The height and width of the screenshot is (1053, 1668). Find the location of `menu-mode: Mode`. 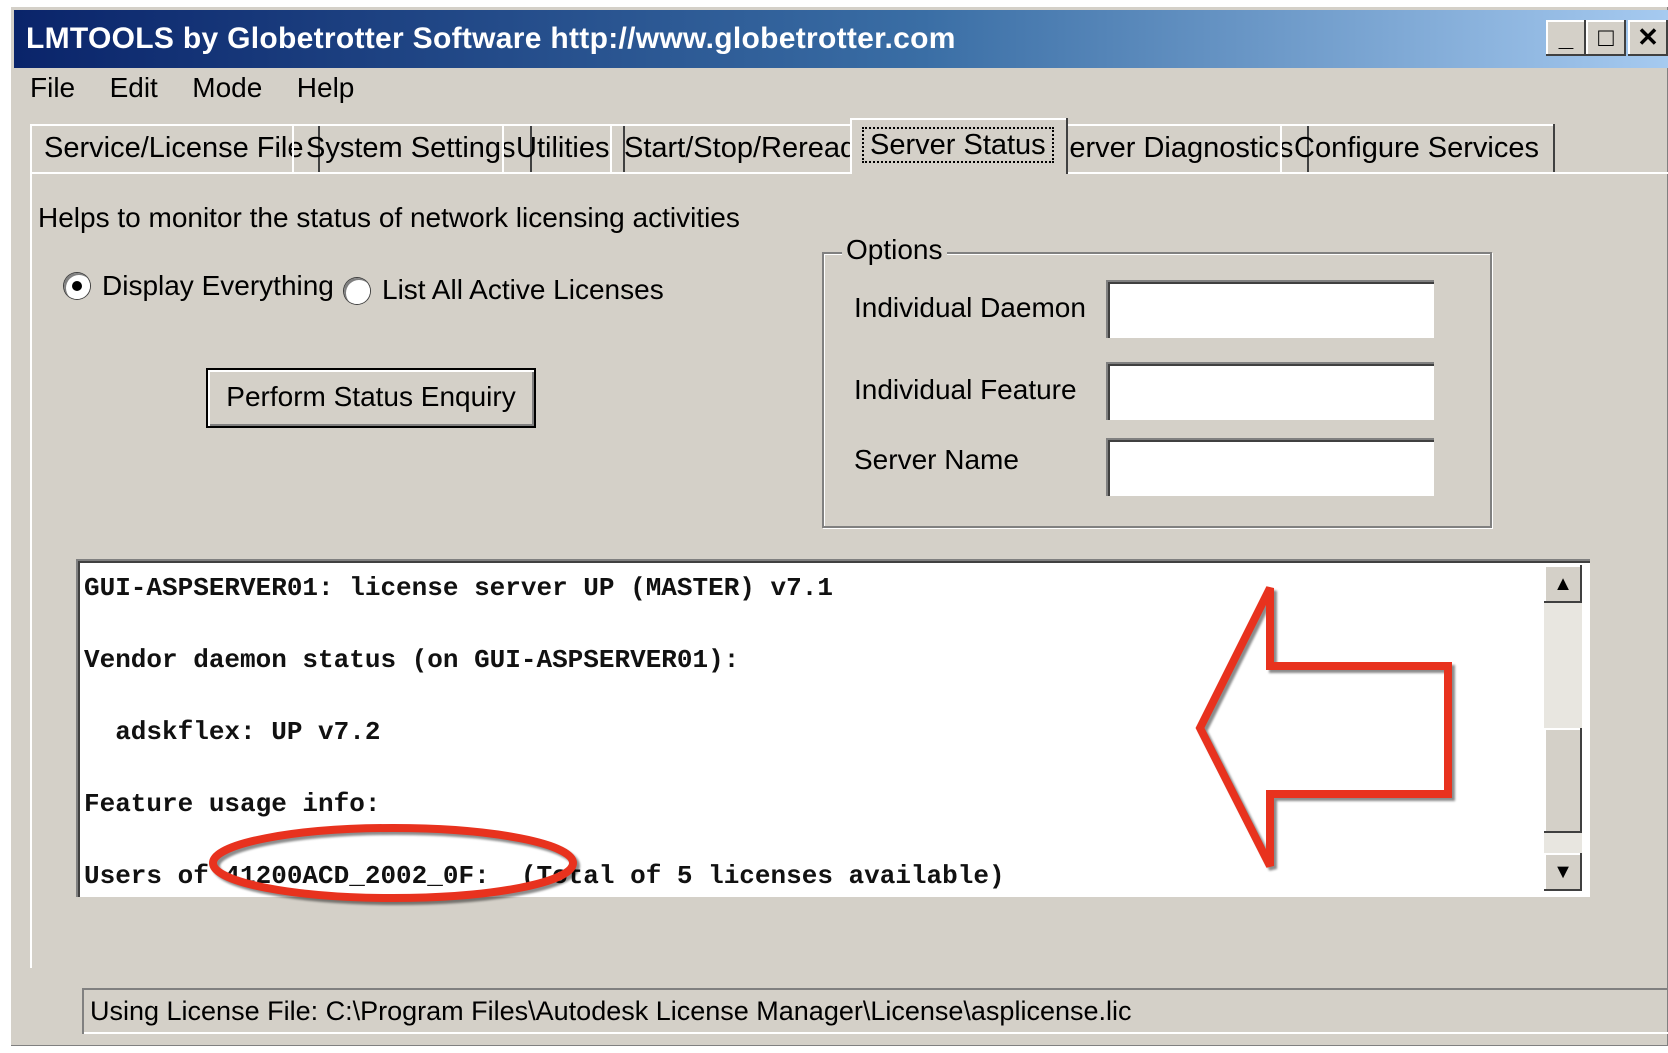

menu-mode: Mode is located at coordinates (227, 88).